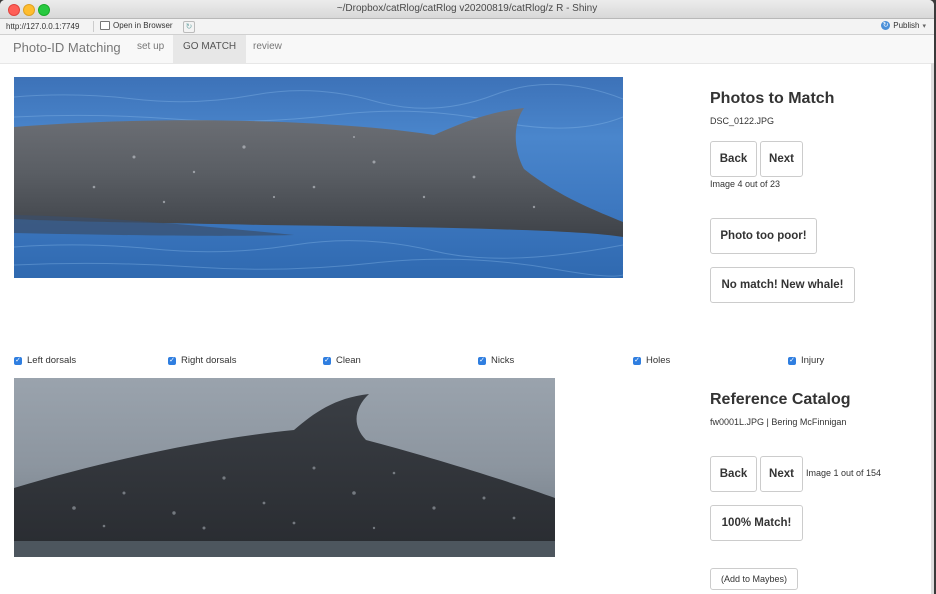  What do you see at coordinates (844, 473) in the screenshot?
I see `catalog-image-counter: Image 1 out of 154` at bounding box center [844, 473].